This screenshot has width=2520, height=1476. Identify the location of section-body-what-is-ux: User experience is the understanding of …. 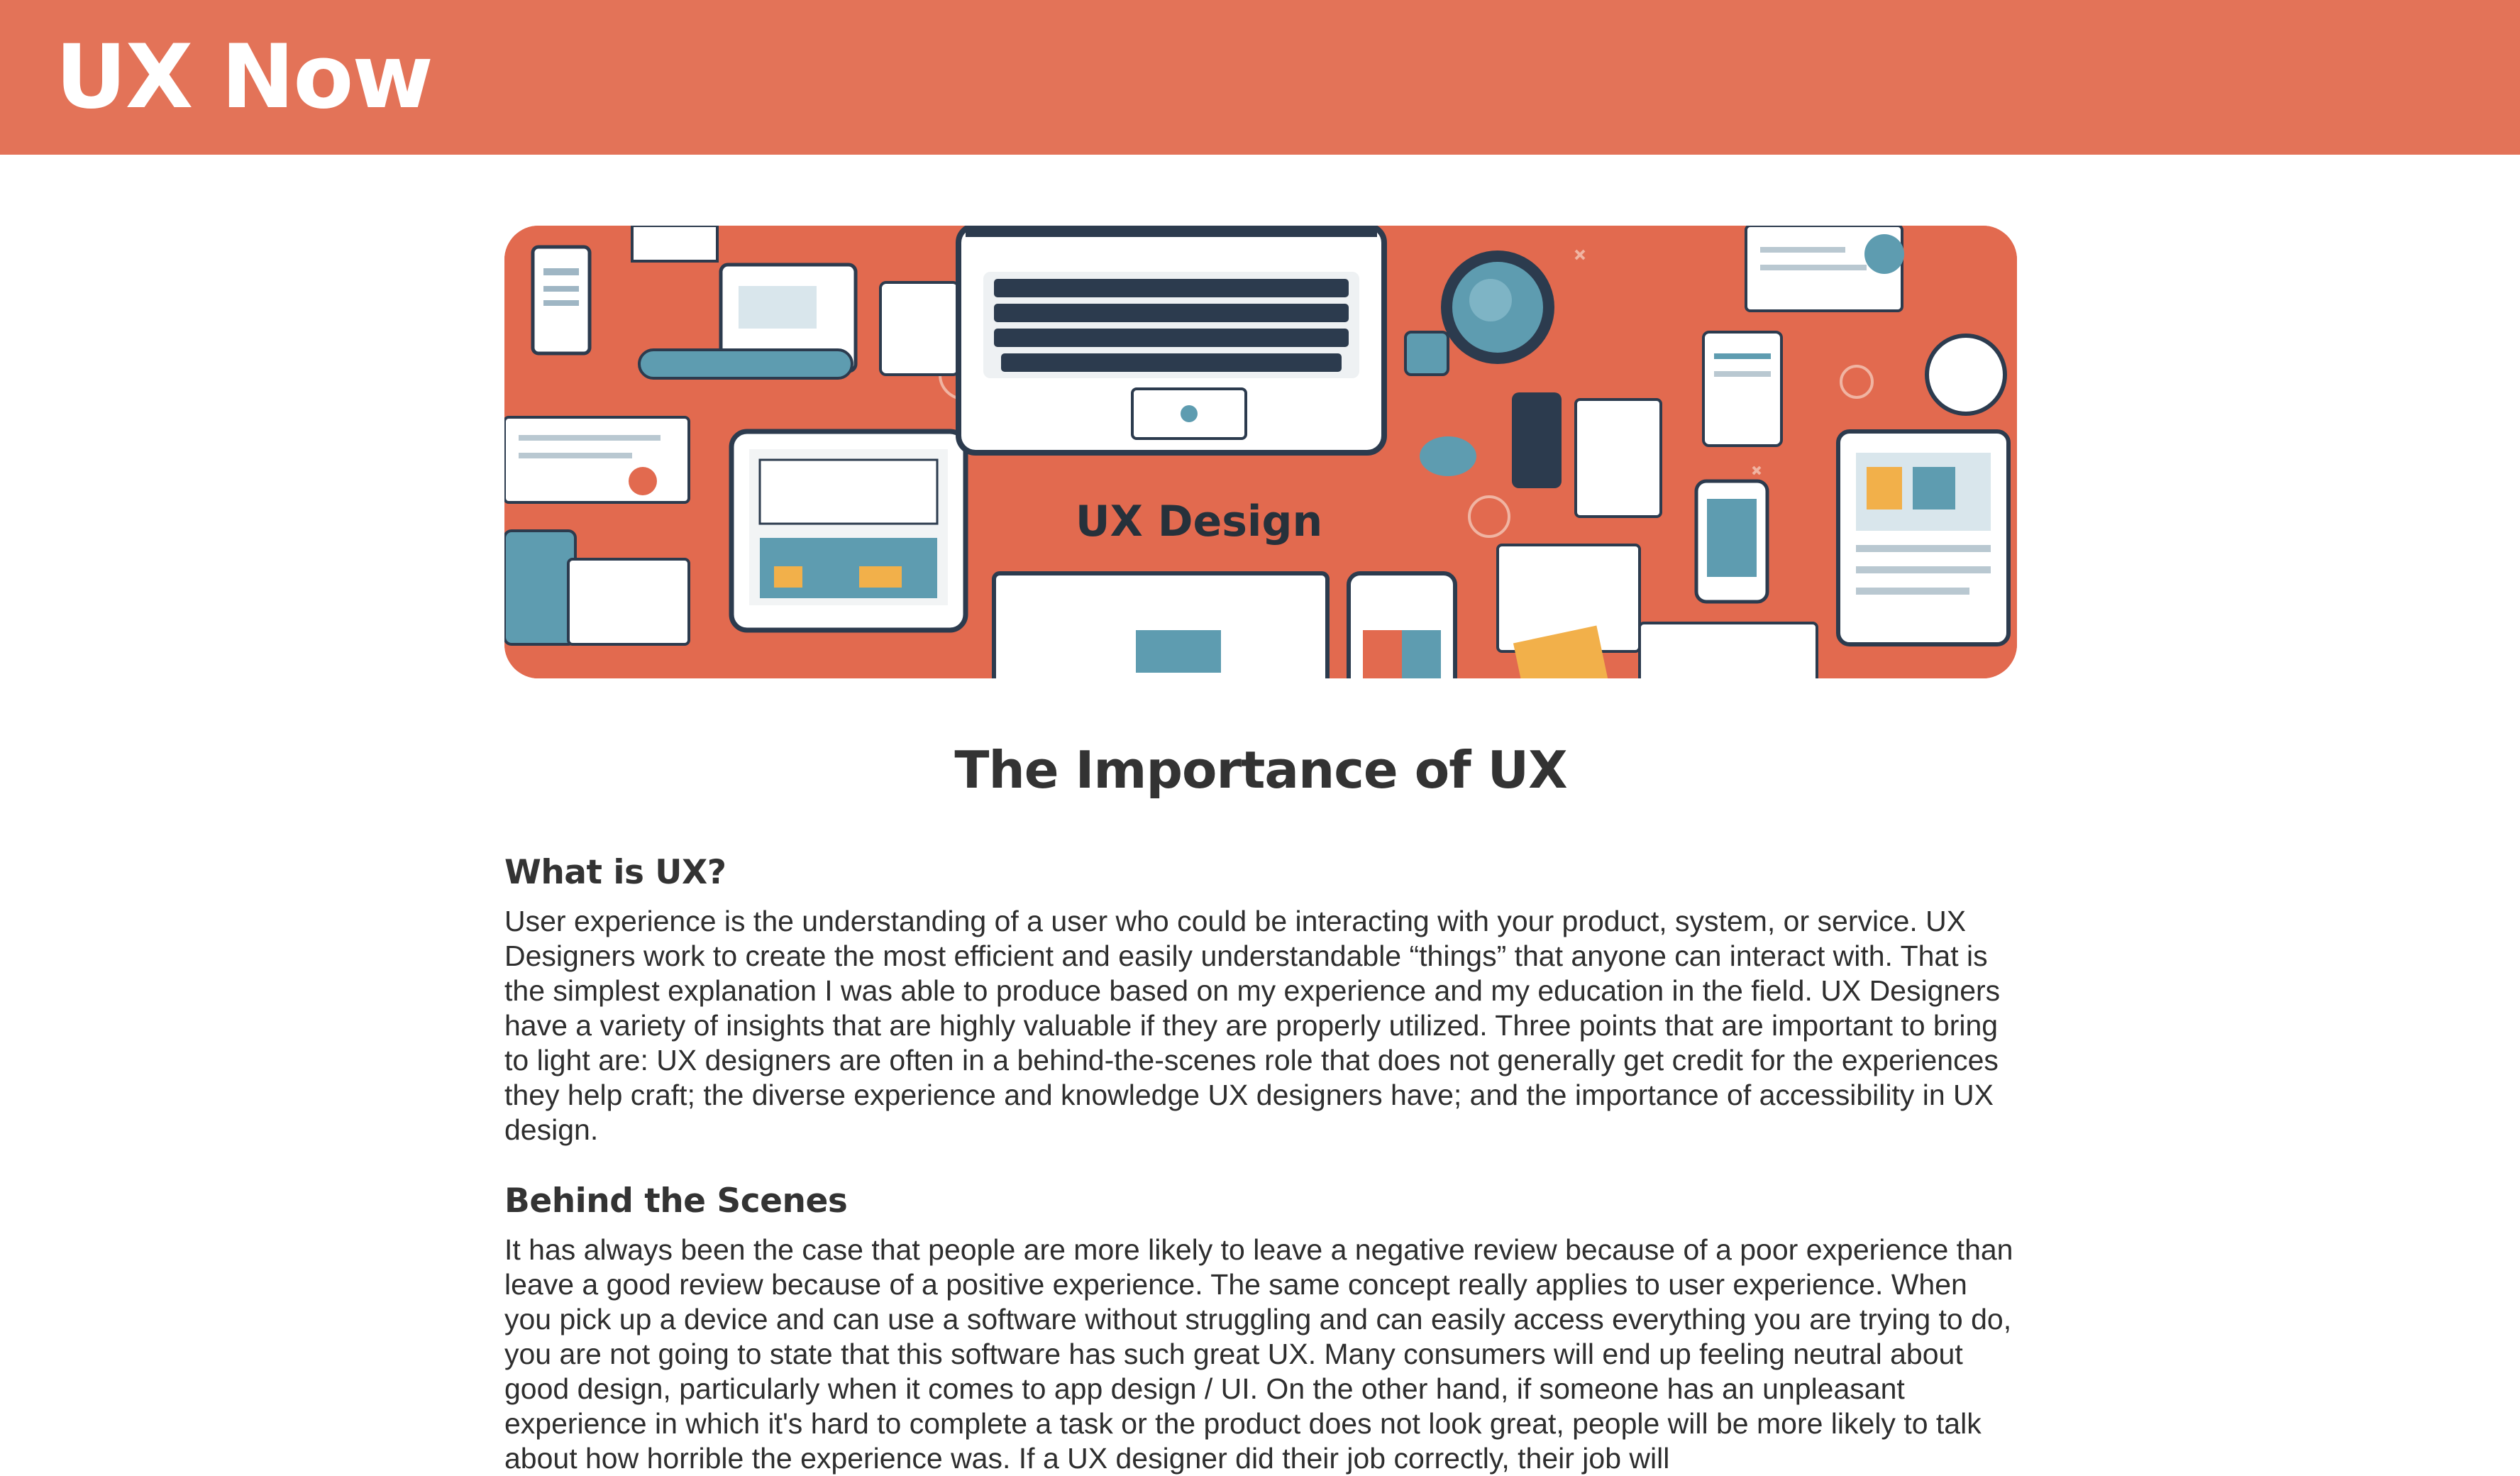
(1252, 1025).